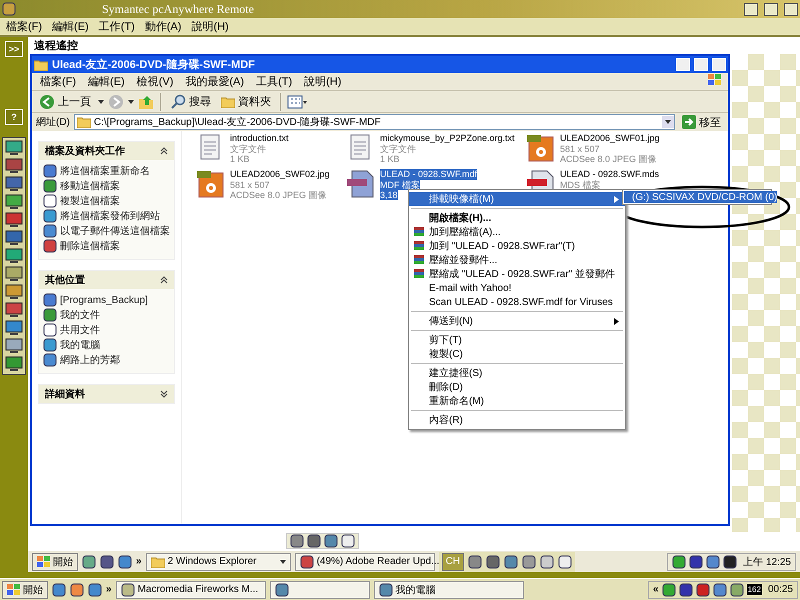 This screenshot has width=800, height=600. Describe the element at coordinates (517, 199) in the screenshot. I see `menu-item: 掛載映像檔(M)` at that location.